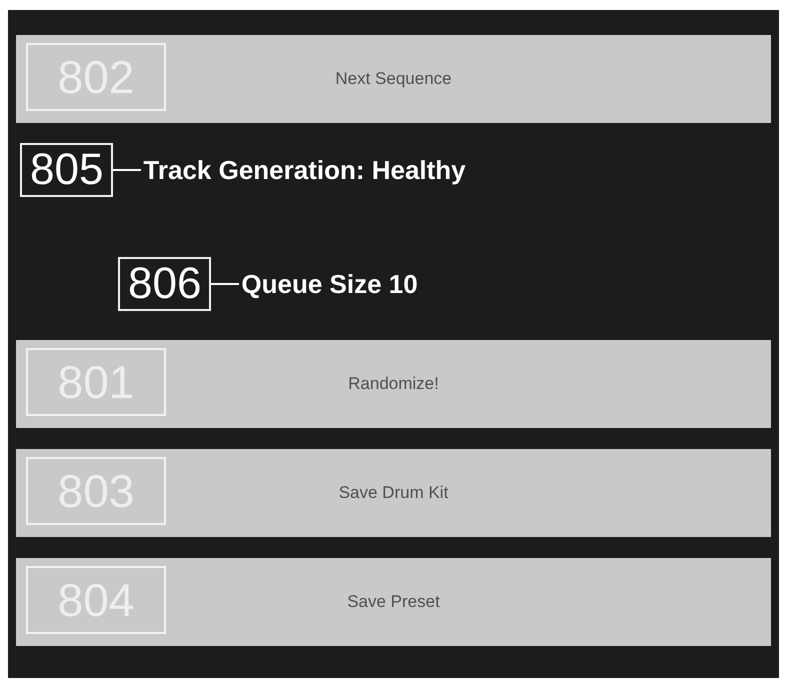  Describe the element at coordinates (393, 493) in the screenshot. I see `button-label: Save Drum Kit` at that location.